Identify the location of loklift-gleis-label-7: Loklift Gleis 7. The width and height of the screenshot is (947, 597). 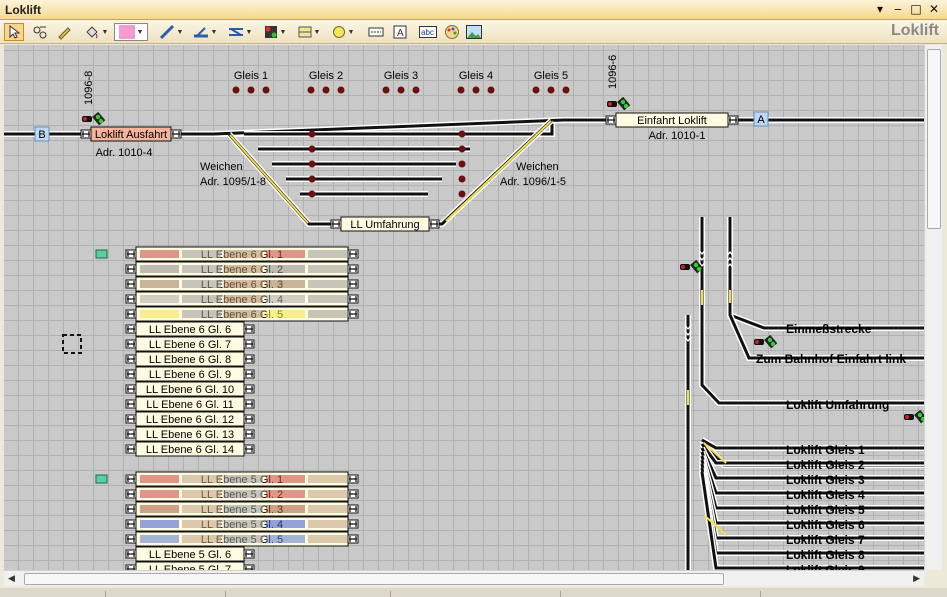
(825, 540).